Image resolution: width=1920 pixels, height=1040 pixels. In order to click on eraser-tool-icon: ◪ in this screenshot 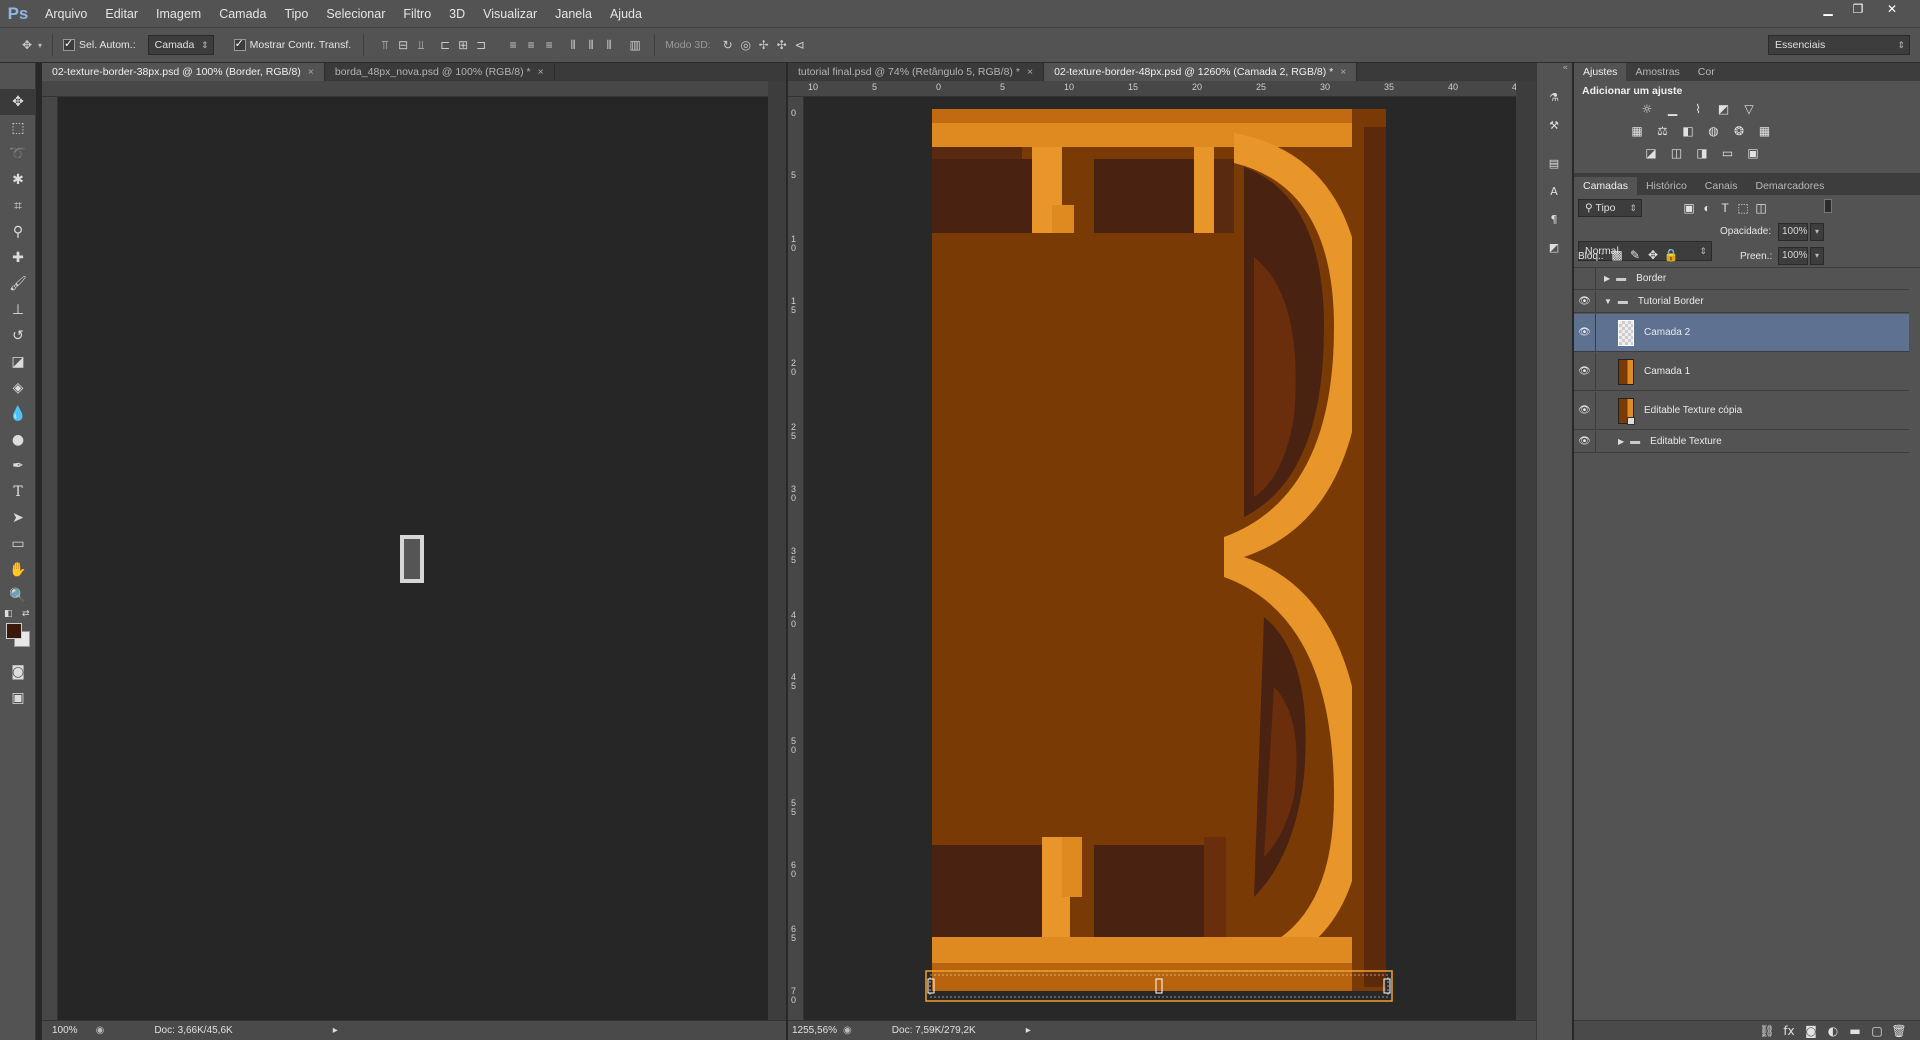, I will do `click(18, 362)`.